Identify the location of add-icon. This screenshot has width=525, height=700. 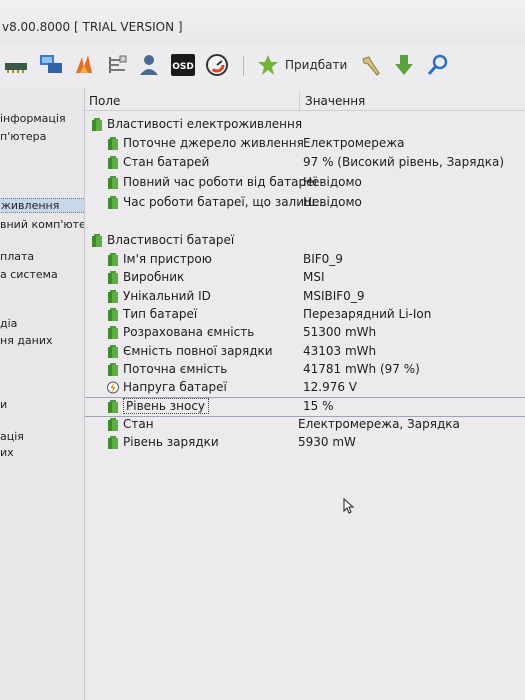
(268, 65).